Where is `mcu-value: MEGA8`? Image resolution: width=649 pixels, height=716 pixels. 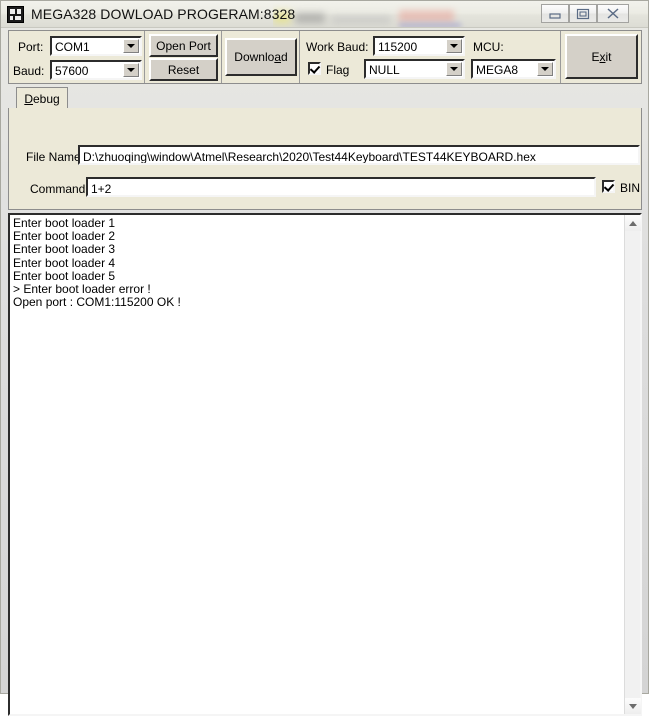 mcu-value: MEGA8 is located at coordinates (497, 70).